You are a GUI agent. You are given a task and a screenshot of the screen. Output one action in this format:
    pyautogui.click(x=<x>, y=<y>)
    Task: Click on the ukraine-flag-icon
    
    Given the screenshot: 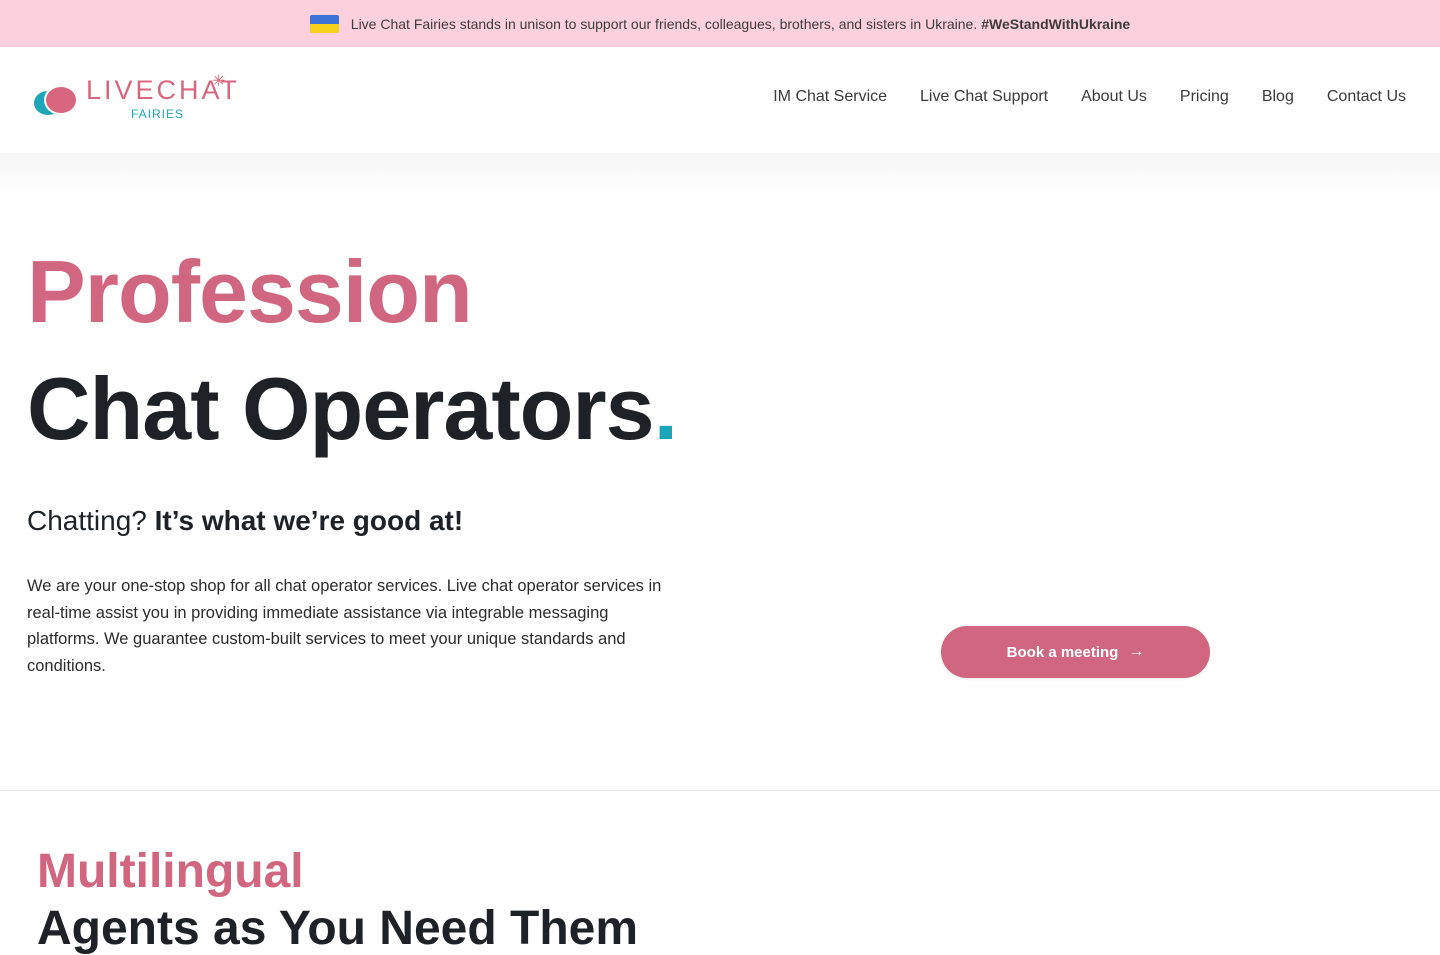 What is the action you would take?
    pyautogui.click(x=324, y=23)
    